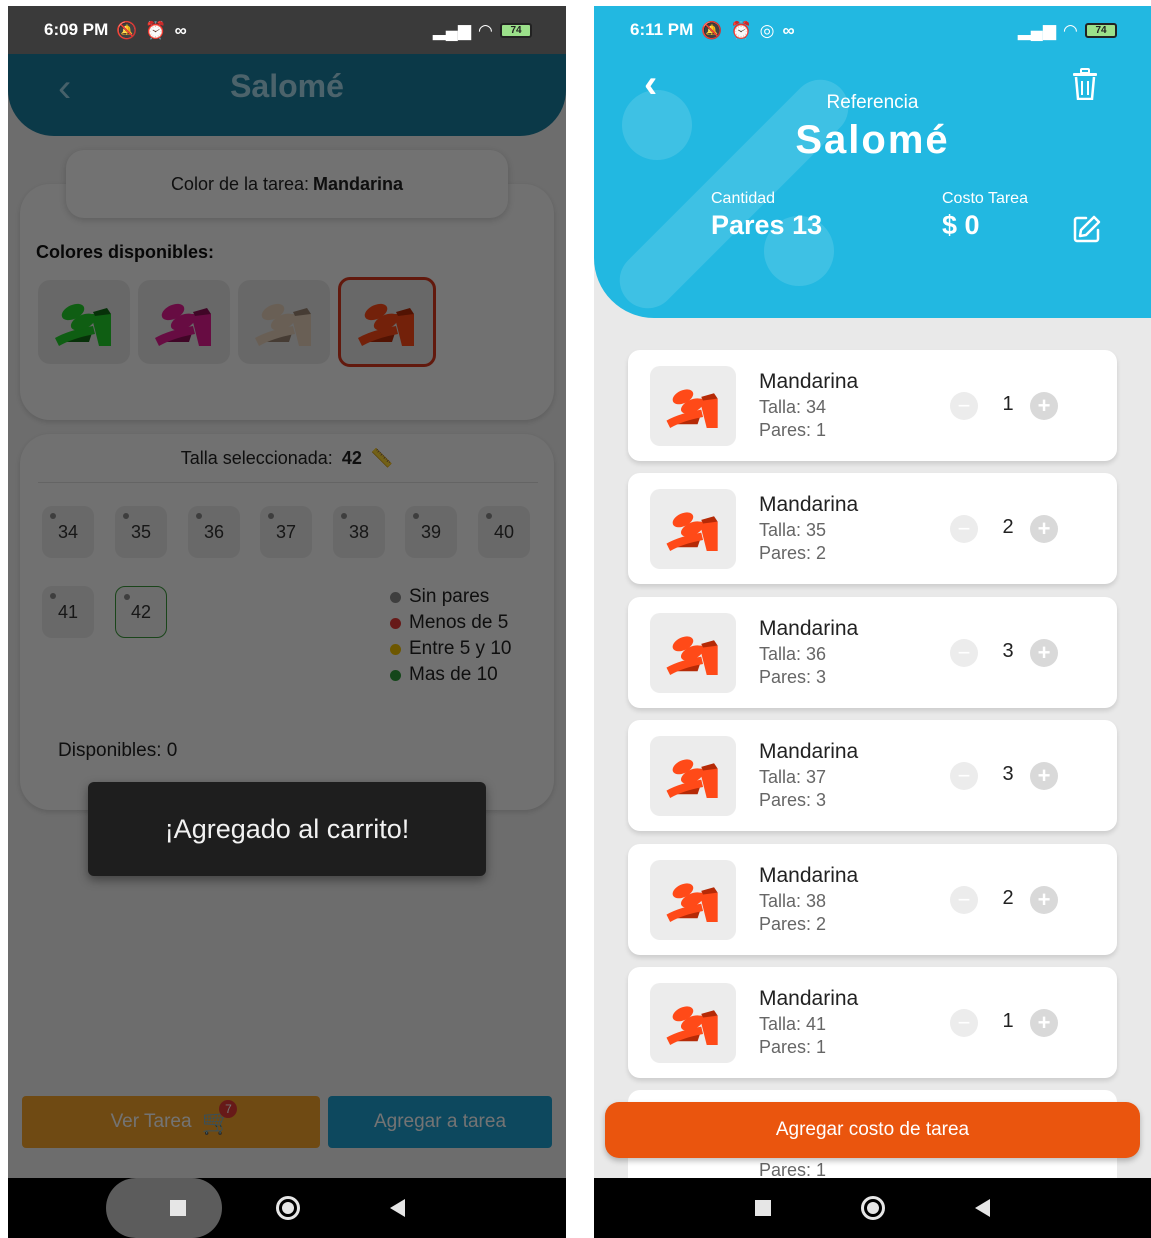  I want to click on add-task-cost-button: Agregar costo de tarea, so click(872, 1130).